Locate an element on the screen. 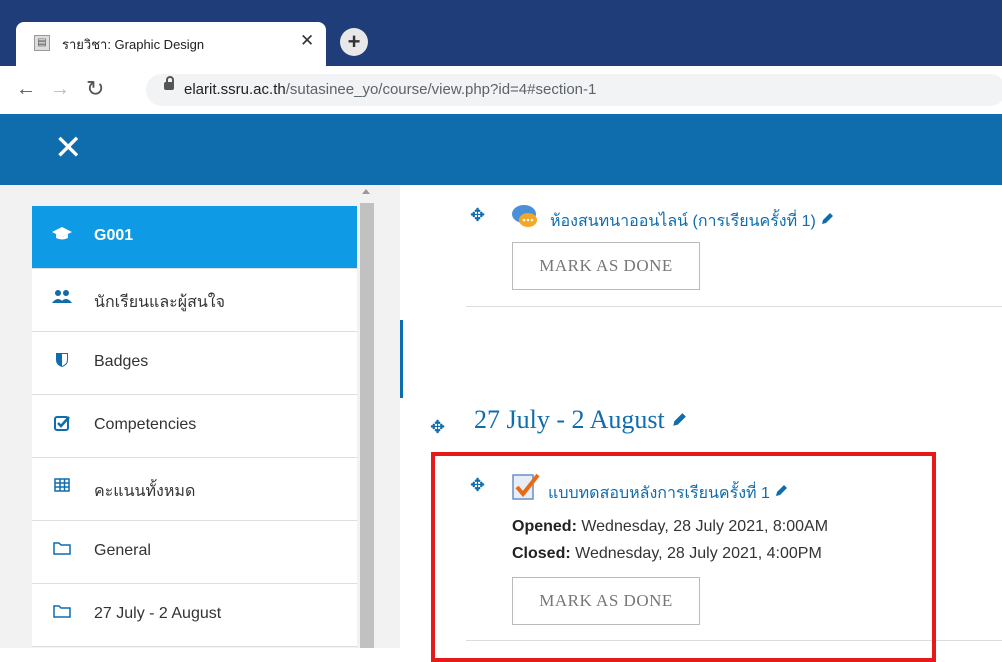  forward-arrow-icon: → is located at coordinates (60, 89).